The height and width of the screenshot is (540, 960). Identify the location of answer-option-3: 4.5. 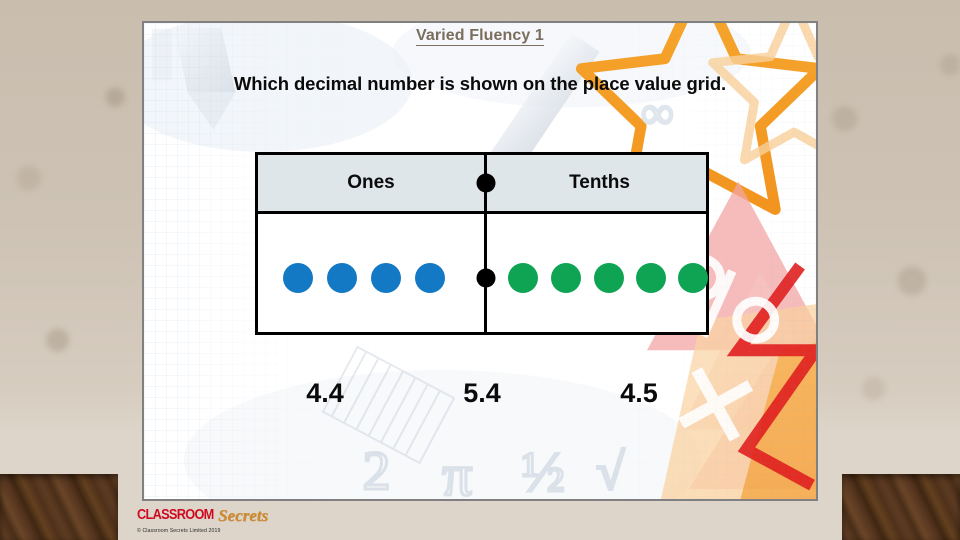
(639, 393).